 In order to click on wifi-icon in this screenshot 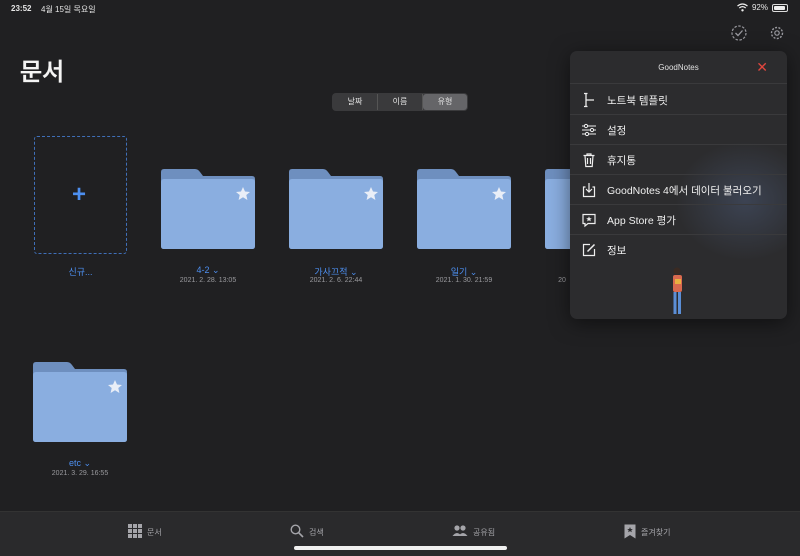, I will do `click(742, 7)`.